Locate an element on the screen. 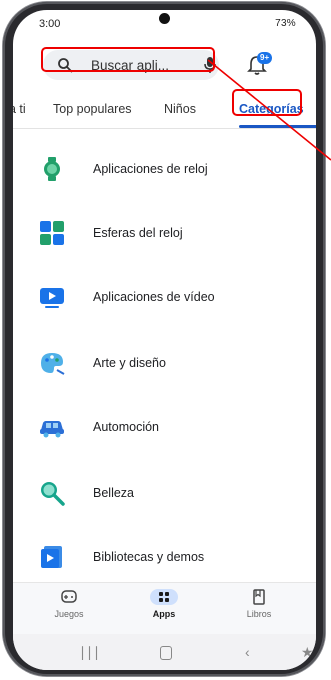 This screenshot has height=680, width=331. book-icon is located at coordinates (259, 597).